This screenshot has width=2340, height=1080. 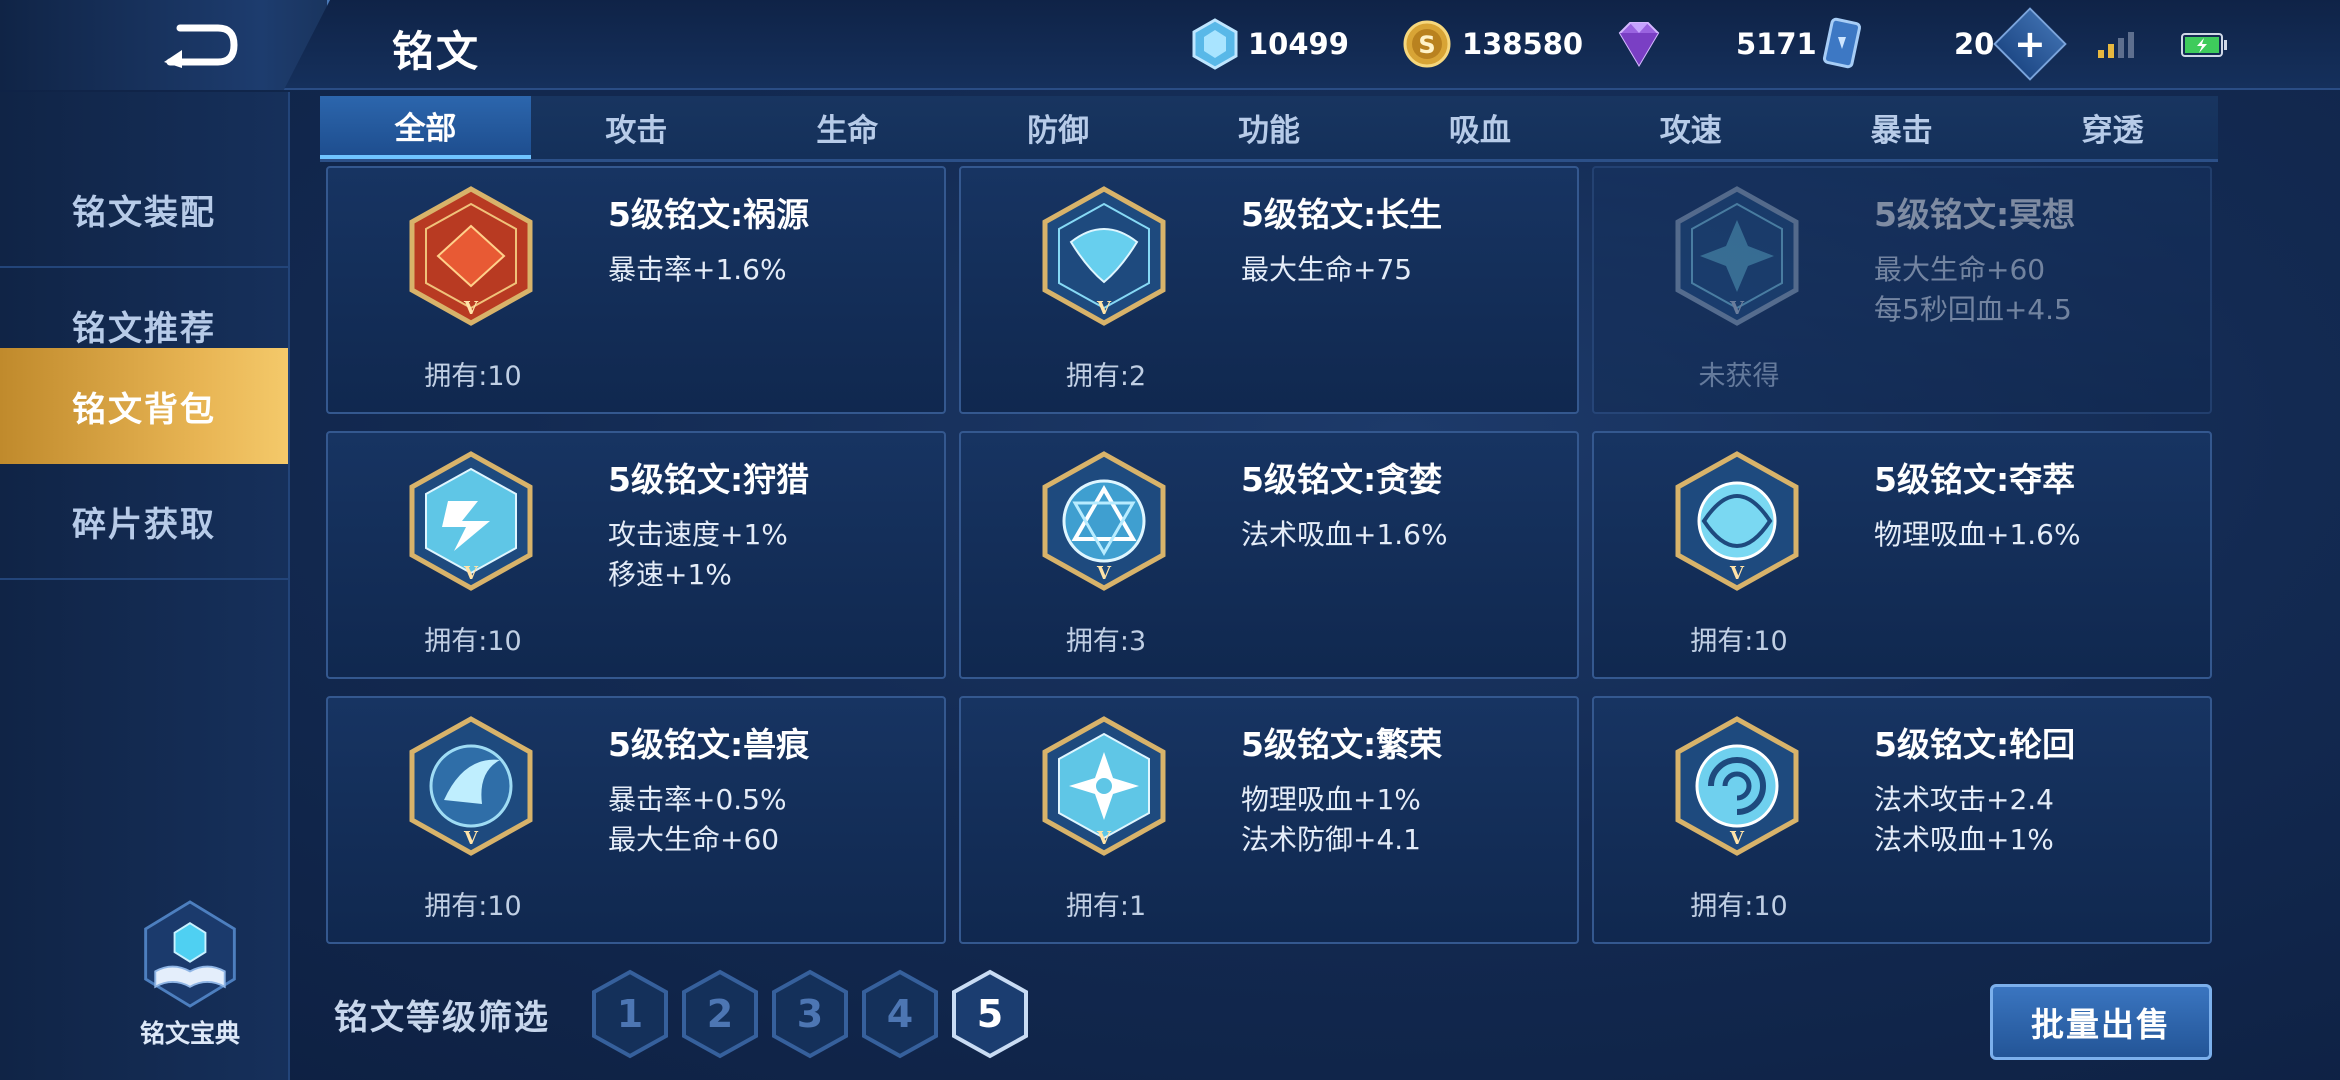 I want to click on card-counter: 20 +, so click(x=1945, y=44).